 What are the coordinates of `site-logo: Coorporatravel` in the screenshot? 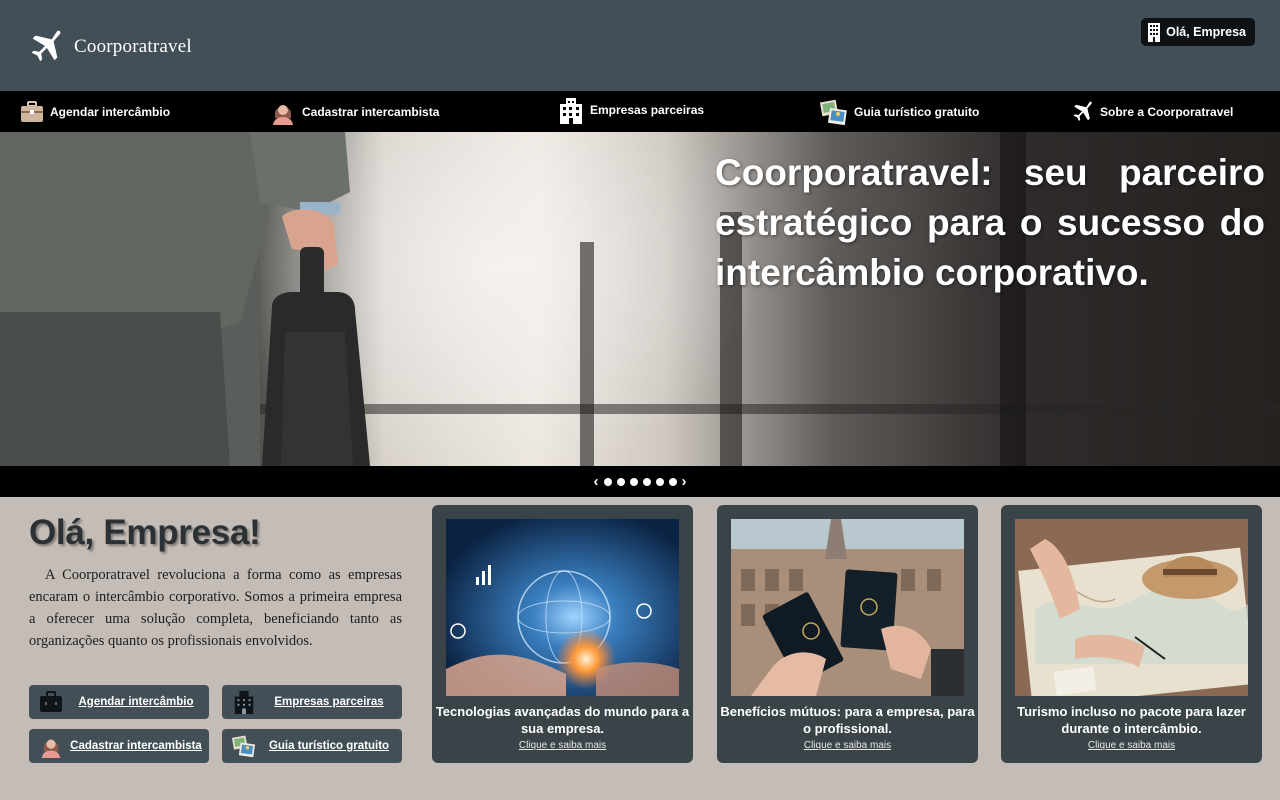 It's located at (109, 47).